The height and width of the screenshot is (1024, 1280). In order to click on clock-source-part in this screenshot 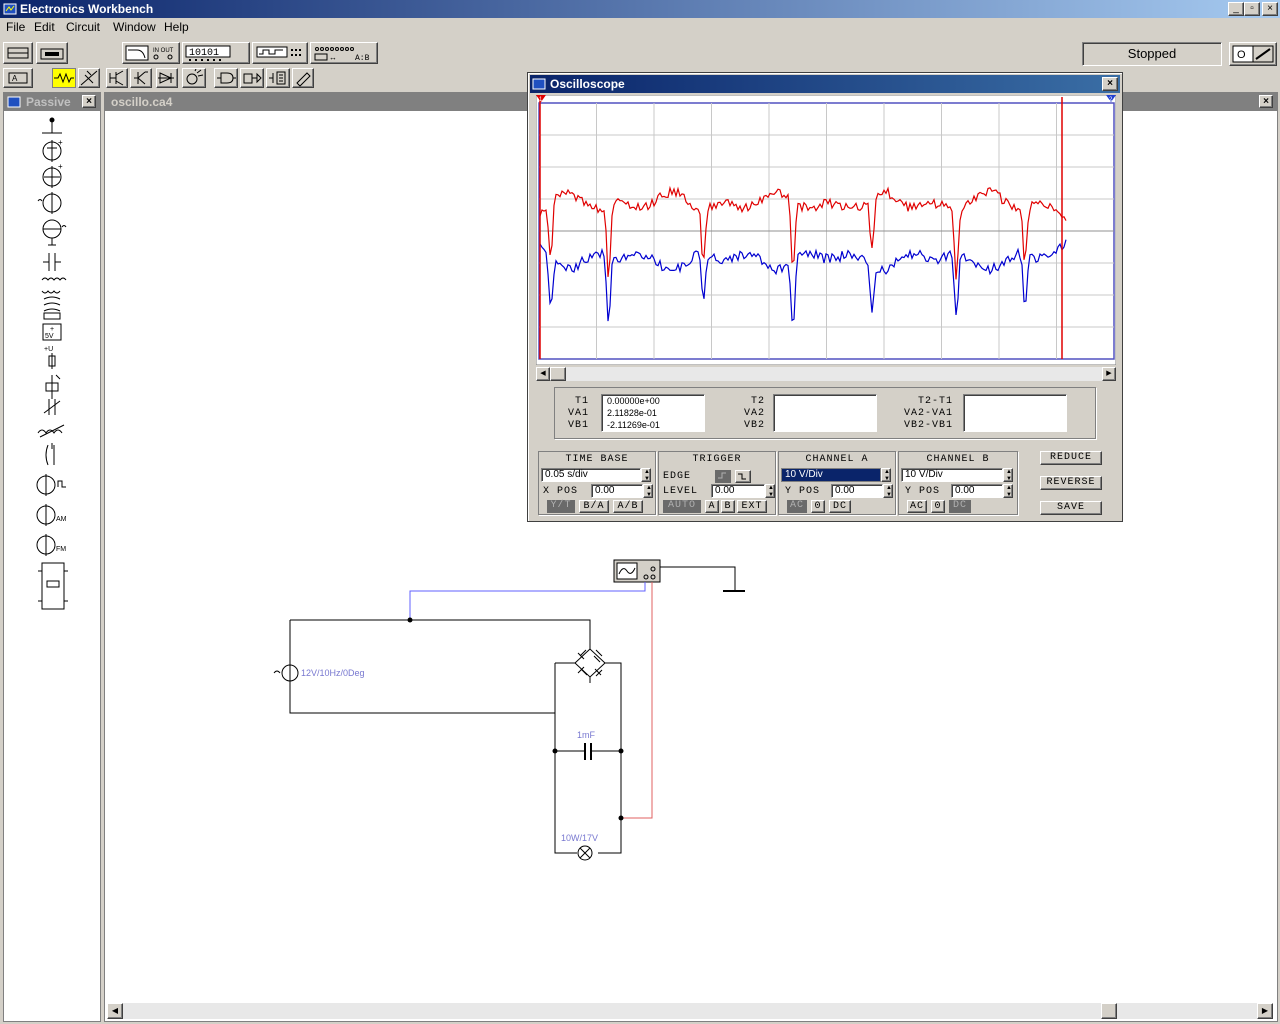, I will do `click(51, 485)`.